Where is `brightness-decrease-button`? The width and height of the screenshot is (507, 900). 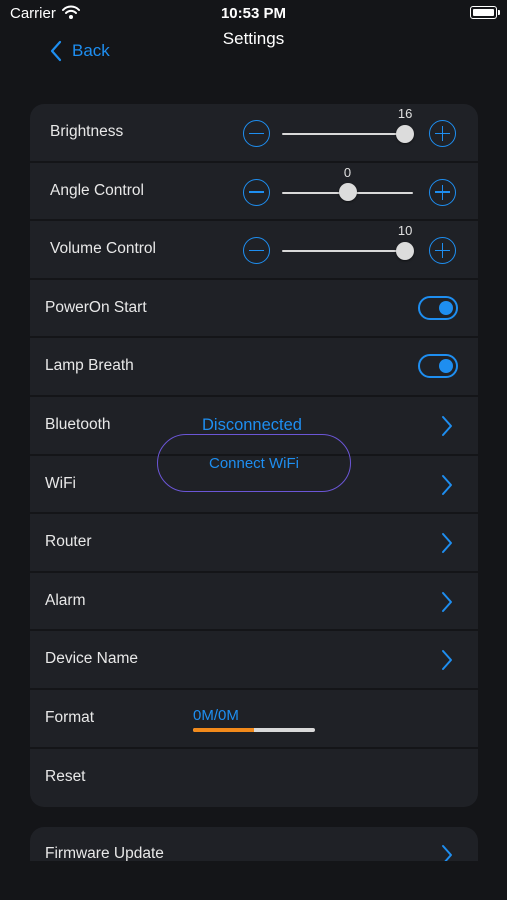
brightness-decrease-button is located at coordinates (256, 133).